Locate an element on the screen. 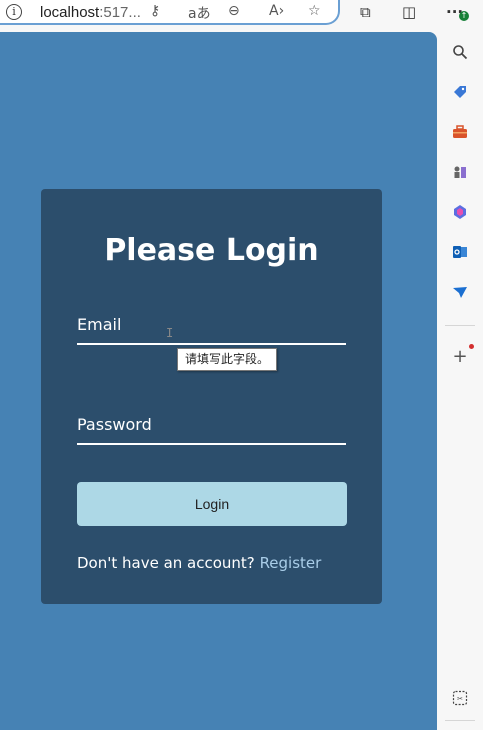 Image resolution: width=483 pixels, height=730 pixels. sidebar-divider is located at coordinates (460, 325).